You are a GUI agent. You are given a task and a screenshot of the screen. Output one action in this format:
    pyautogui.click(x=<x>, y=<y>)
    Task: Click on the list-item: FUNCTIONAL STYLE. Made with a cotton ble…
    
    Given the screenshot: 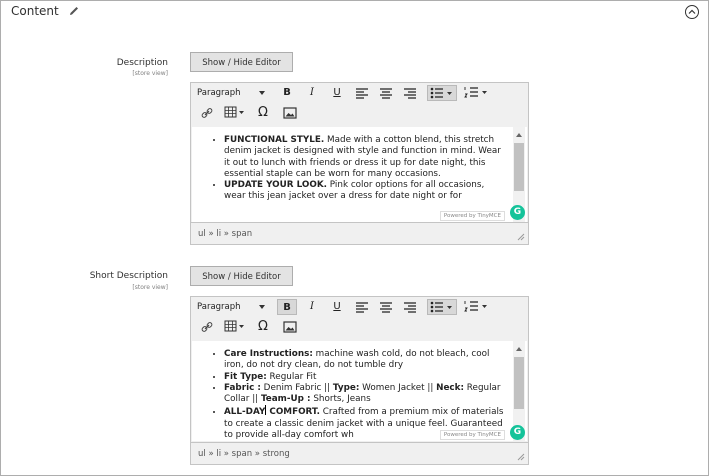 What is the action you would take?
    pyautogui.click(x=365, y=157)
    